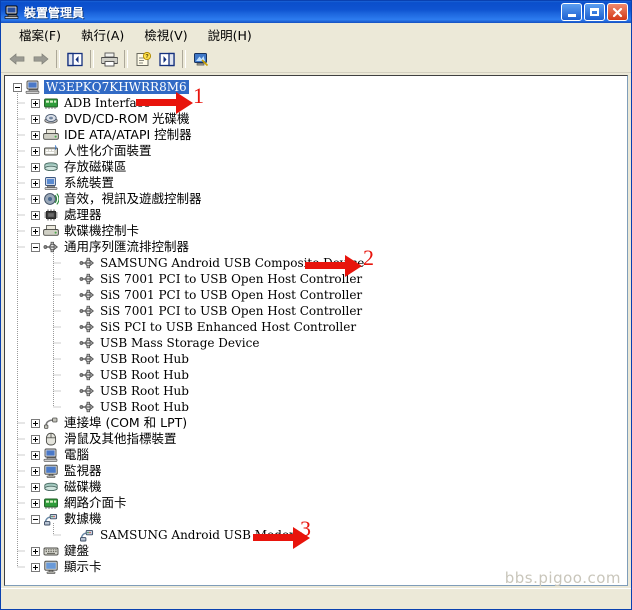 The image size is (632, 610). Describe the element at coordinates (316, 12) in the screenshot. I see `title-bar: 裝置管理員` at that location.